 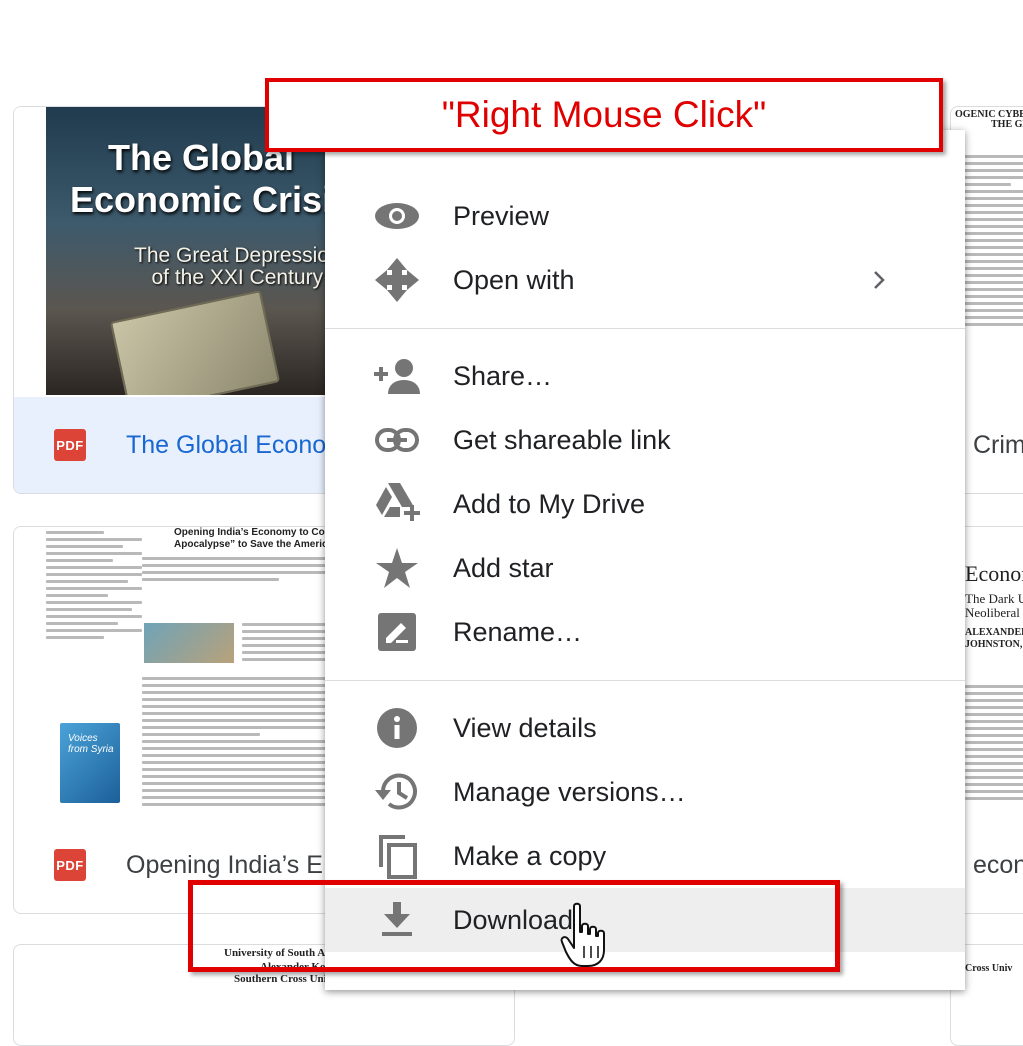 I want to click on menu-item-label: View details, so click(x=525, y=727).